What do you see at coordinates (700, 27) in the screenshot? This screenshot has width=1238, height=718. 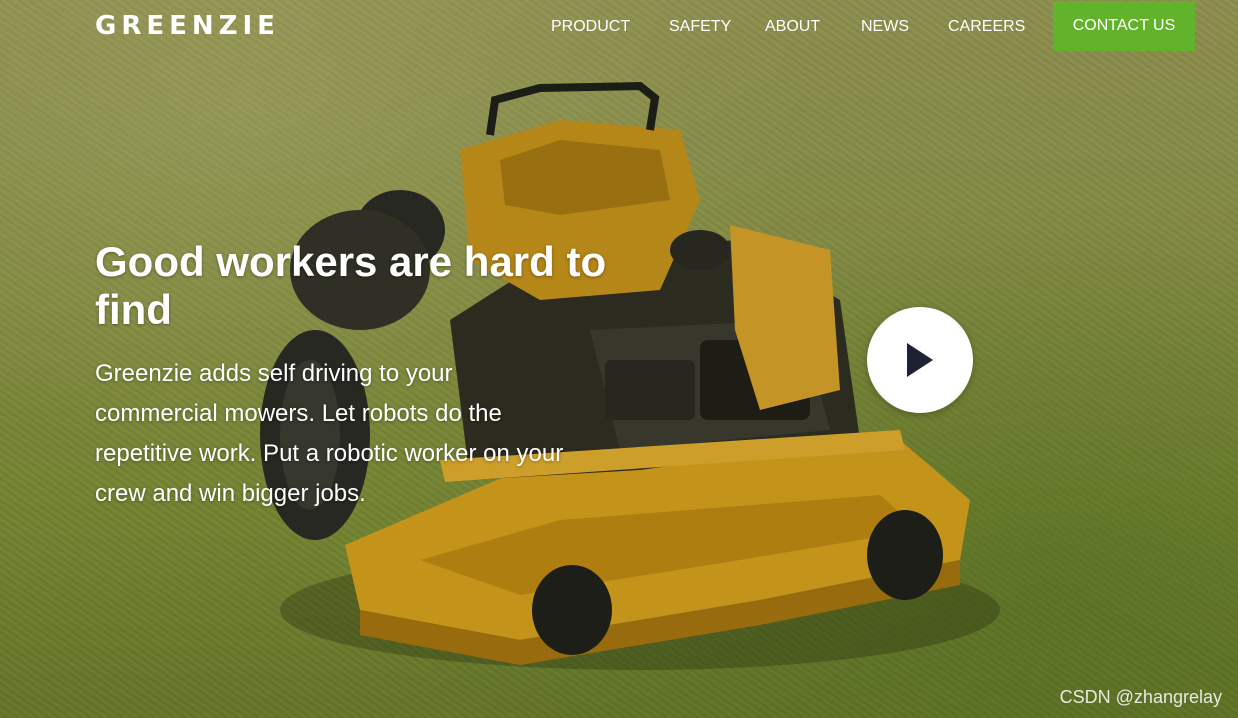 I see `nav-safety: SAFETY` at bounding box center [700, 27].